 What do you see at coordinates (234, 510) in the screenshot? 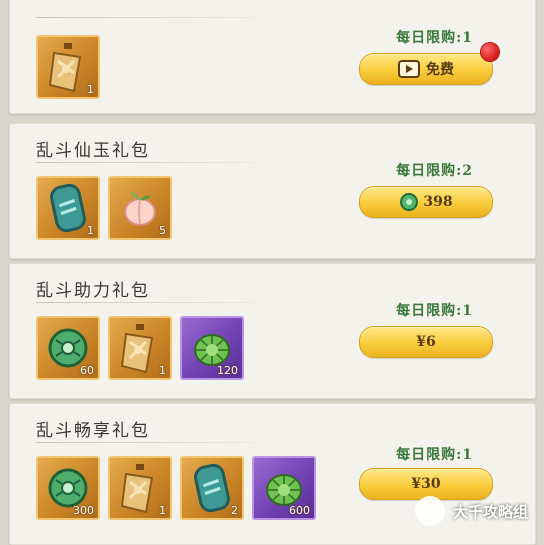
I see `item-qty: 2` at bounding box center [234, 510].